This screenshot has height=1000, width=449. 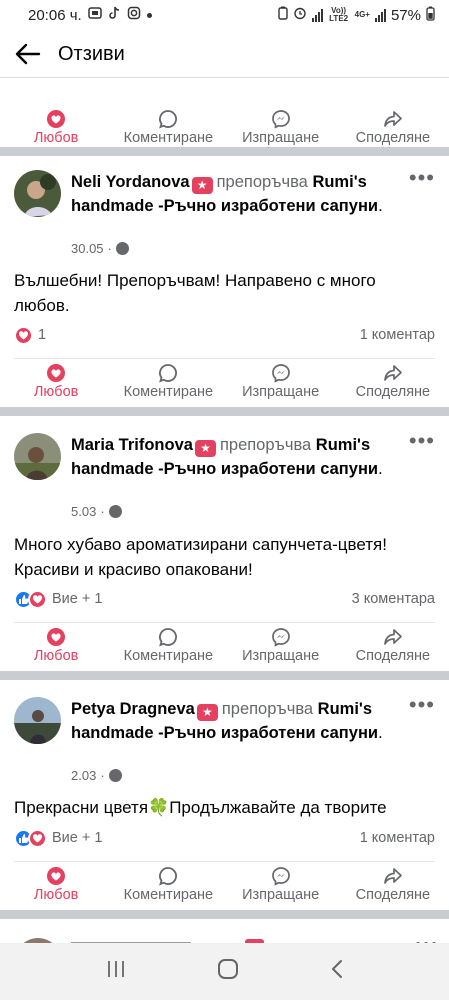 What do you see at coordinates (339, 14) in the screenshot?
I see `volte-indicator: Vo)) LTE2` at bounding box center [339, 14].